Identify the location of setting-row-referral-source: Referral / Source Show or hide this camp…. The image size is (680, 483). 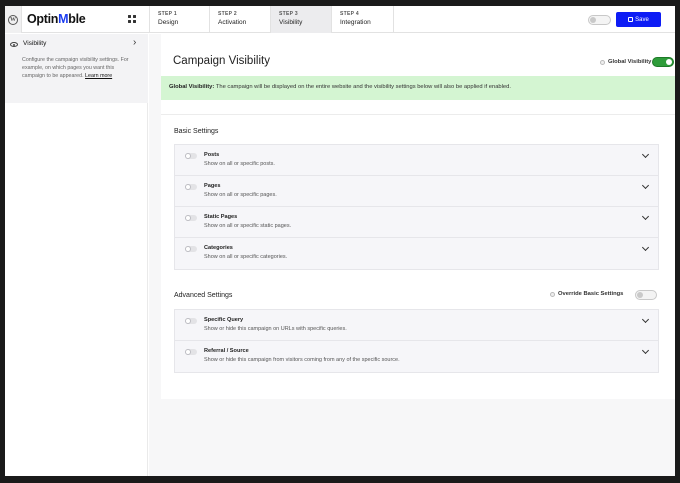
(416, 356).